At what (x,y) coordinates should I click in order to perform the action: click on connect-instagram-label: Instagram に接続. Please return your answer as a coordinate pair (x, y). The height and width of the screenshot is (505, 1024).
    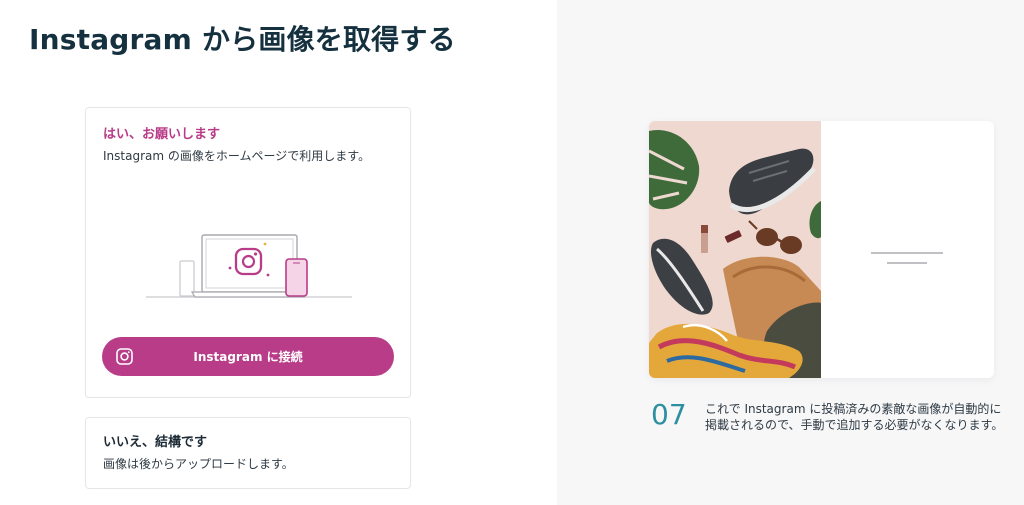
    Looking at the image, I should click on (248, 357).